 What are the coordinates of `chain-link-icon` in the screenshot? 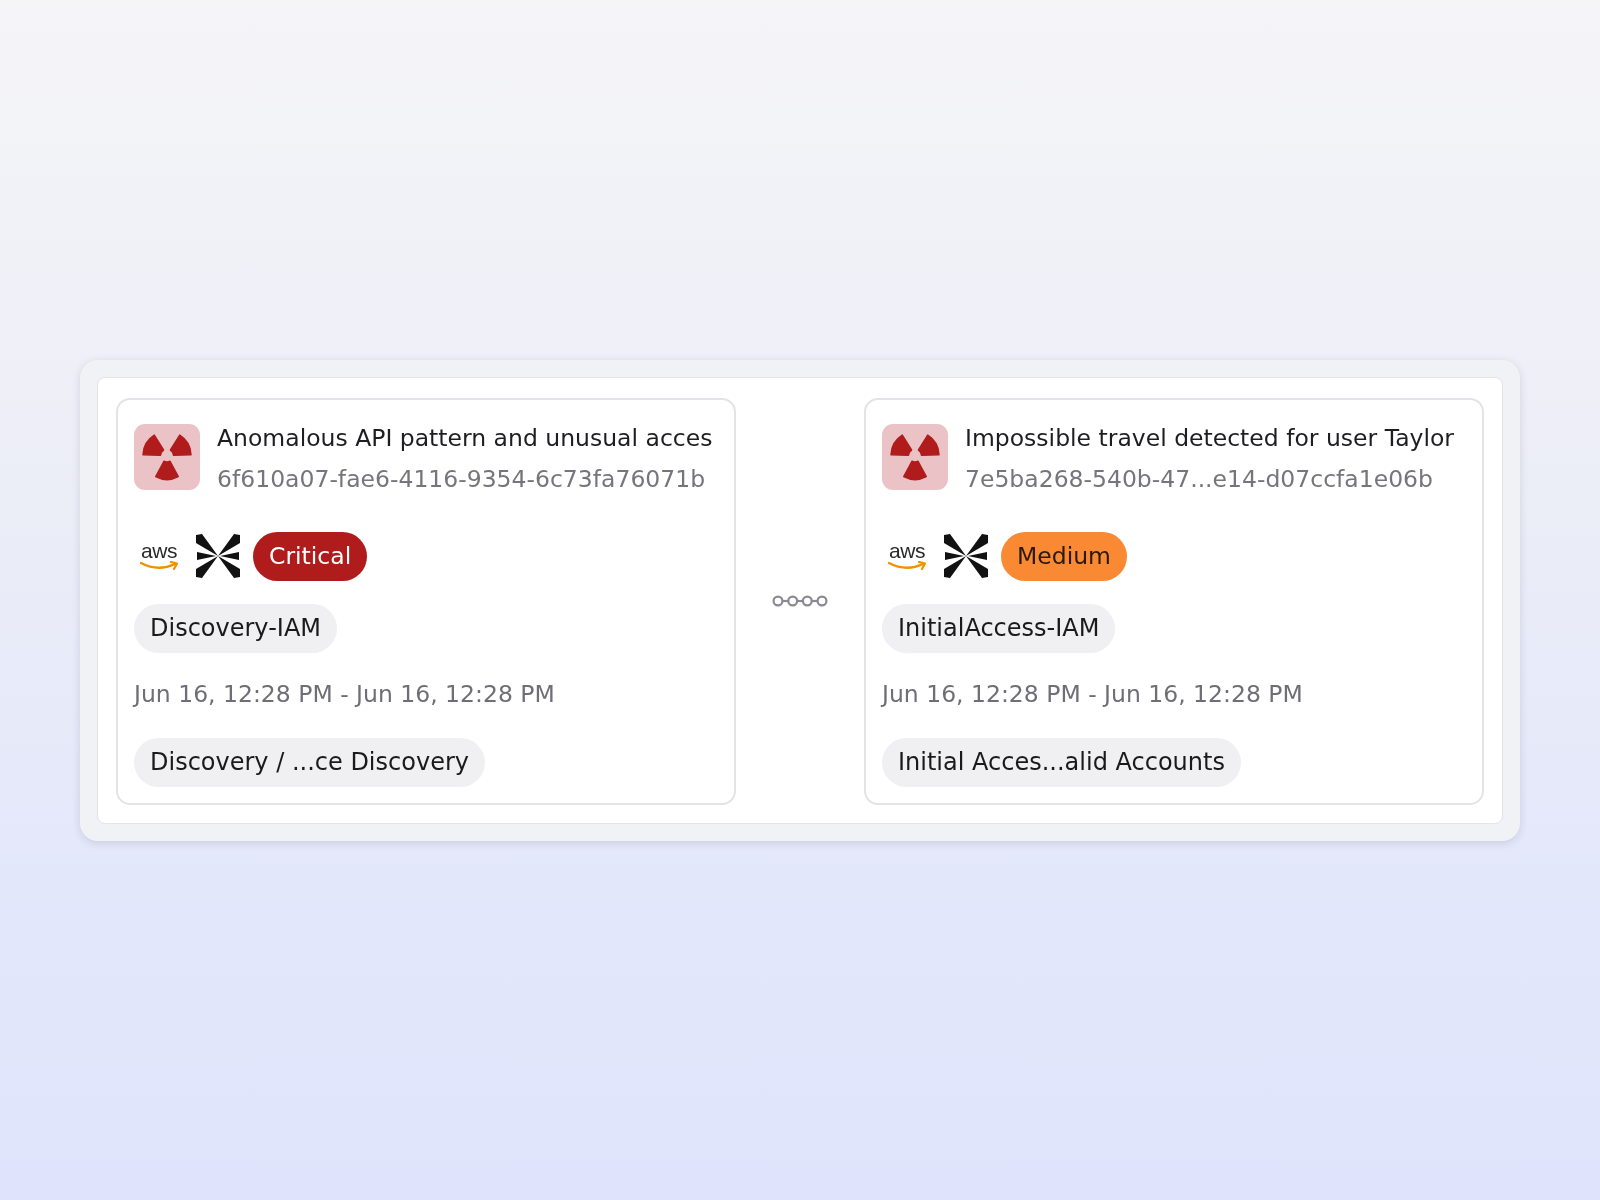 It's located at (800, 601).